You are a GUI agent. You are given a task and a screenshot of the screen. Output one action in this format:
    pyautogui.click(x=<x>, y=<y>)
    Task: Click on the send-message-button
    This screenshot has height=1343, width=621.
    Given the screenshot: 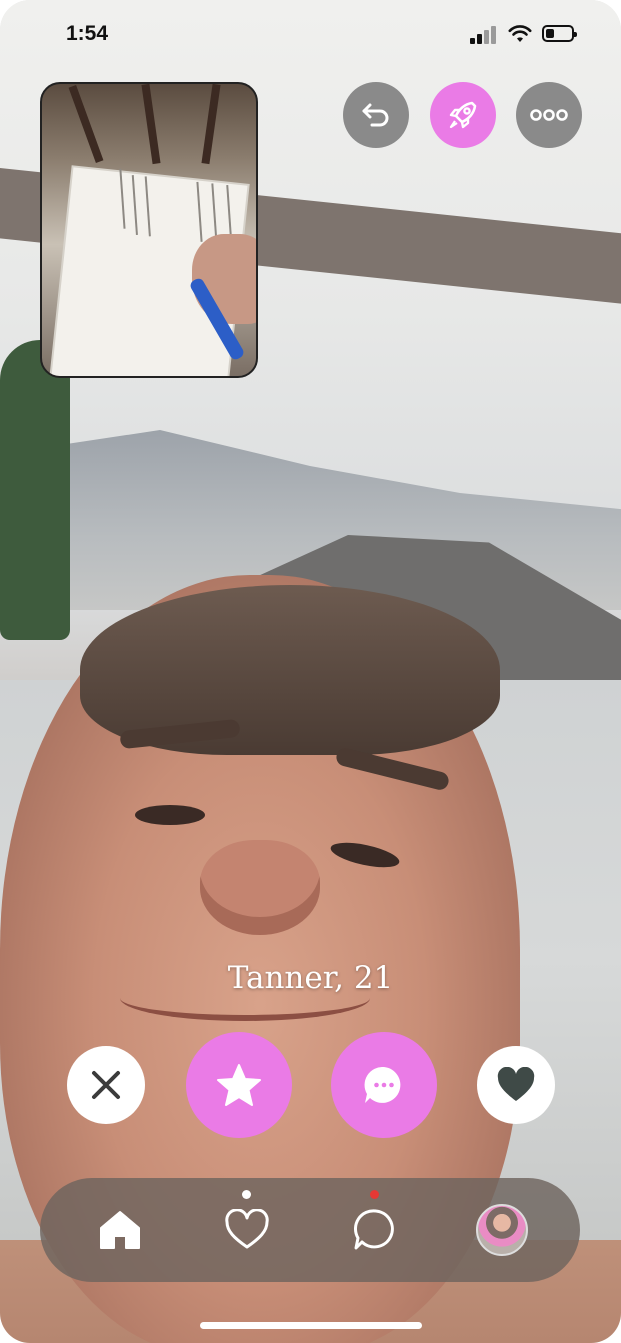 What is the action you would take?
    pyautogui.click(x=384, y=1085)
    